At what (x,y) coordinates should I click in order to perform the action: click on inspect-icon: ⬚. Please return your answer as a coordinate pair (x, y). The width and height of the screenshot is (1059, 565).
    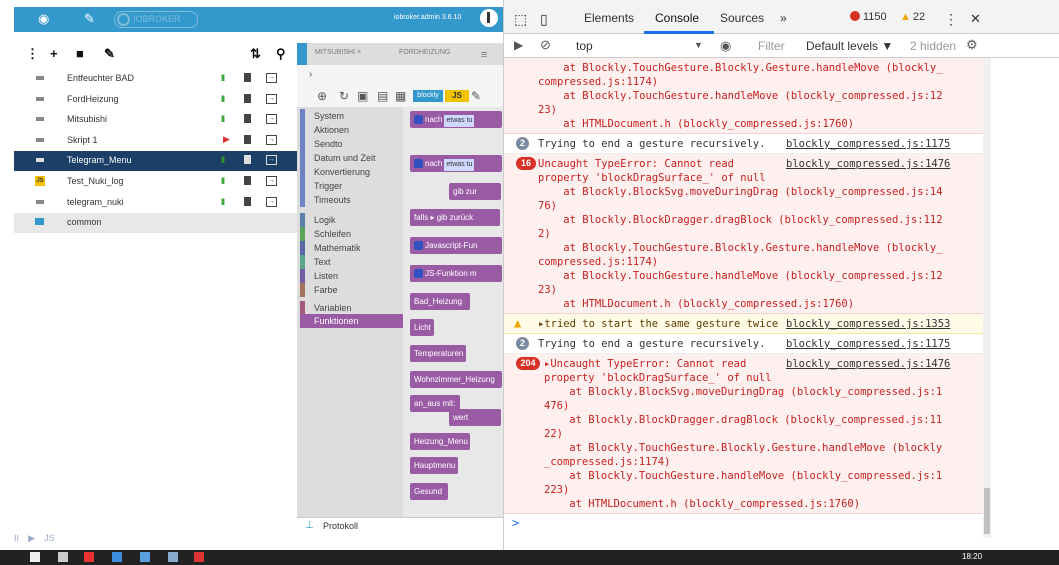
    Looking at the image, I should click on (520, 19).